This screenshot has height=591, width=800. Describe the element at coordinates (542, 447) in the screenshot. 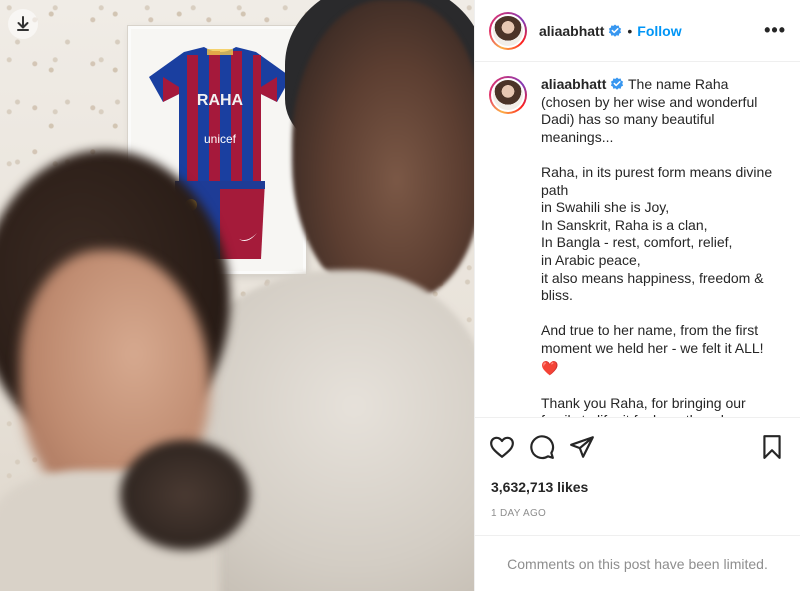

I see `comment-icon` at that location.